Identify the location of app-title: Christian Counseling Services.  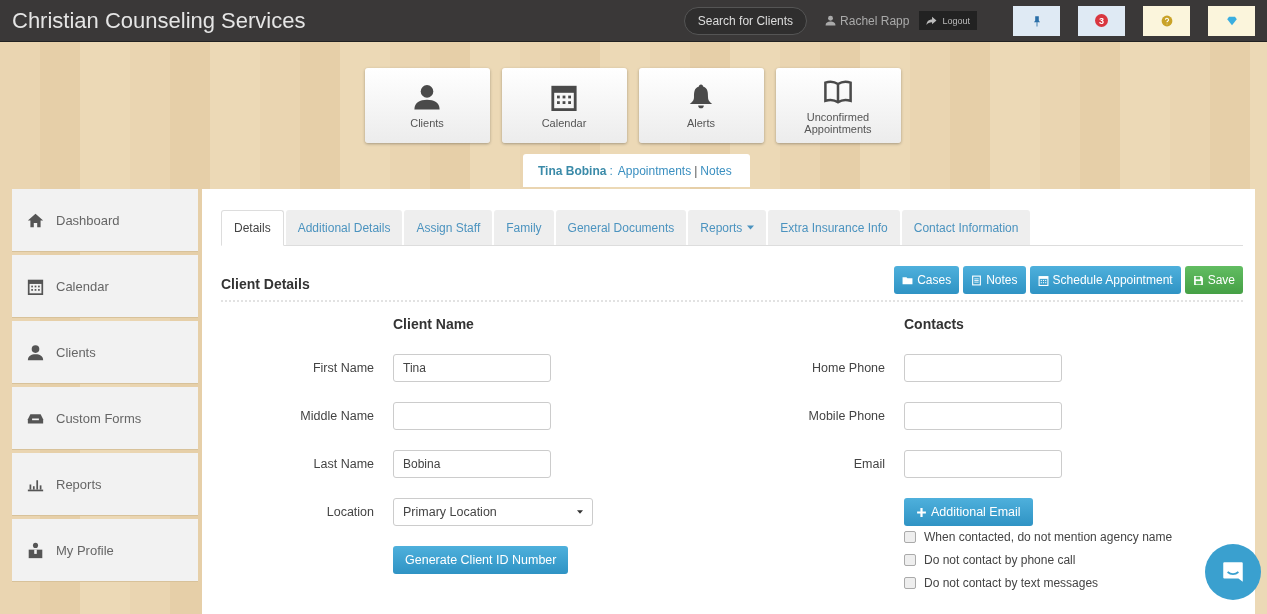
(159, 20).